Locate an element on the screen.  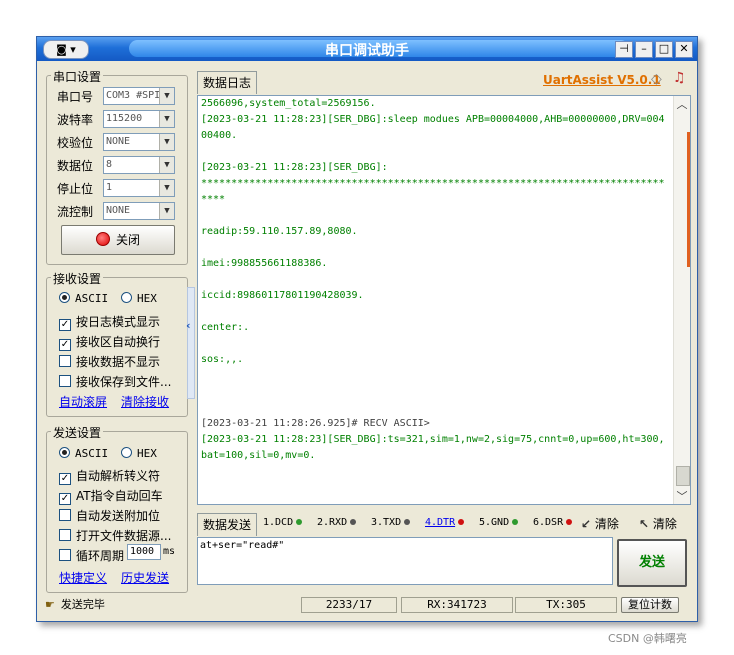
brand-link: UartAssist V5.0.1 is located at coordinates (602, 80).